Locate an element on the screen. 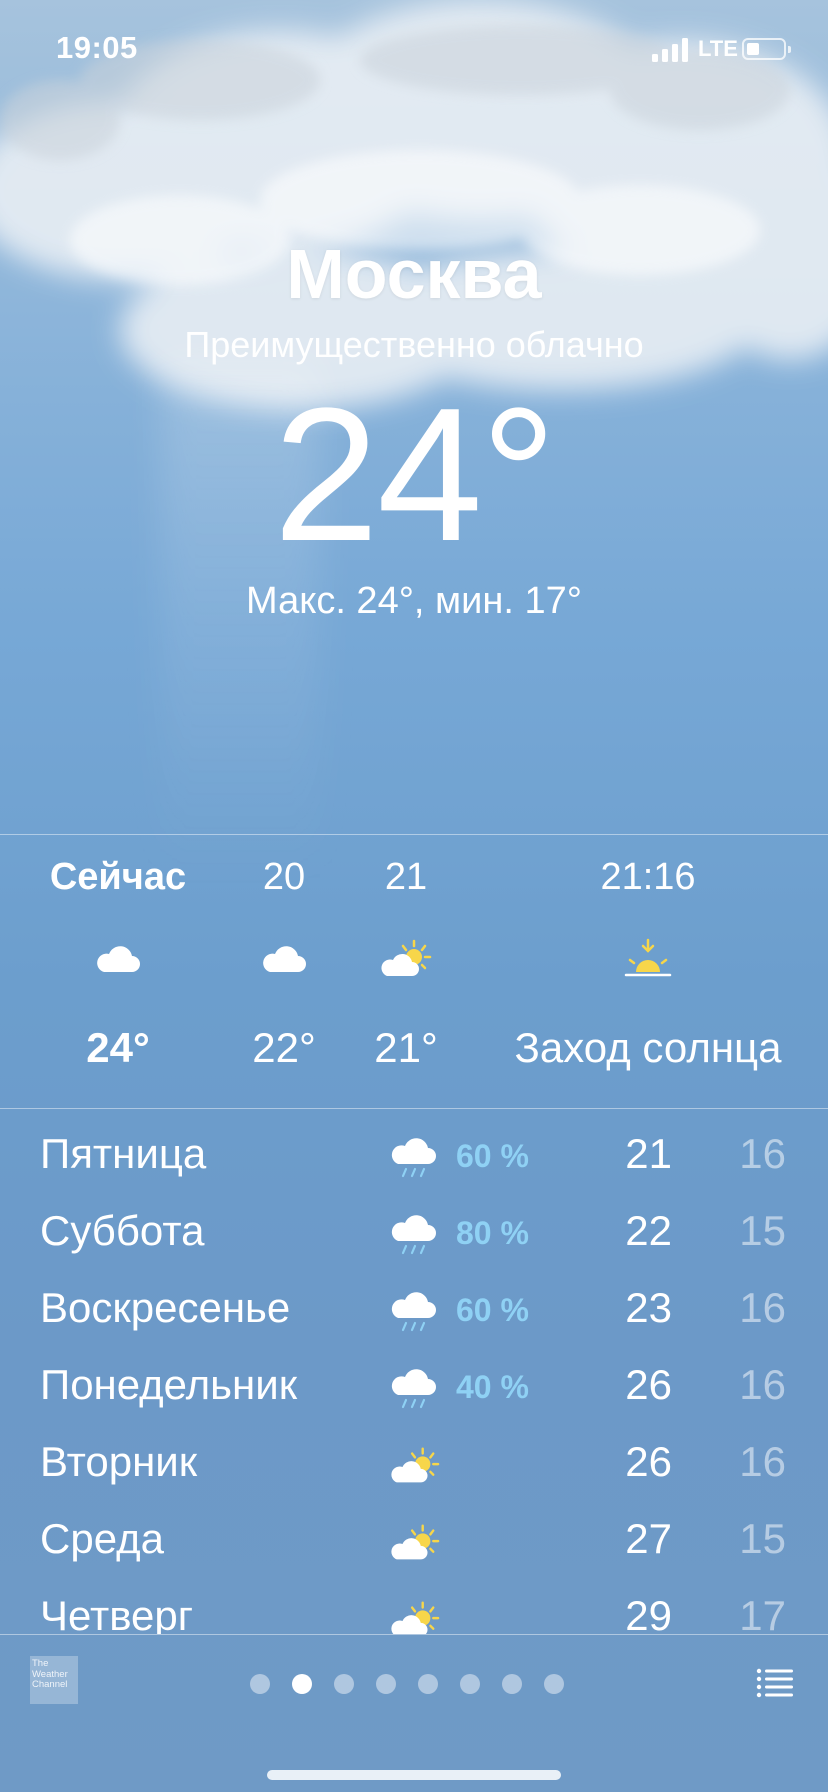 The image size is (828, 1792). logo-line: Channel is located at coordinates (50, 1684).